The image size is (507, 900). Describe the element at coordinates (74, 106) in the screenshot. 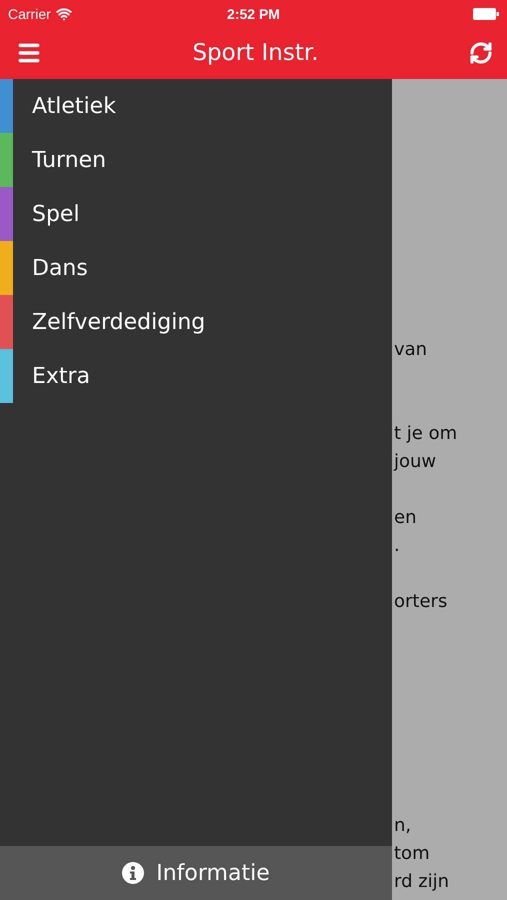

I see `menu-item: Atletiek` at that location.